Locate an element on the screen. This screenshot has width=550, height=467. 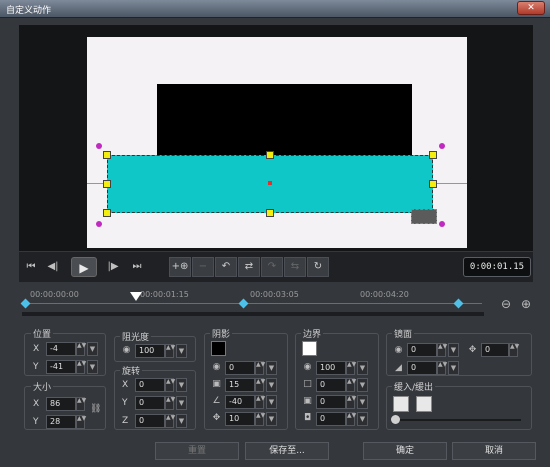
shadow-distance-dropdown: ▼ is located at coordinates (271, 419).